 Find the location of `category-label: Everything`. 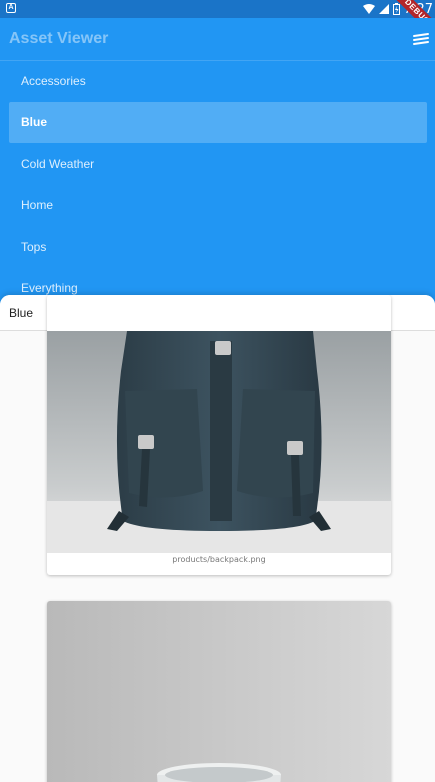

category-label: Everything is located at coordinates (49, 288).